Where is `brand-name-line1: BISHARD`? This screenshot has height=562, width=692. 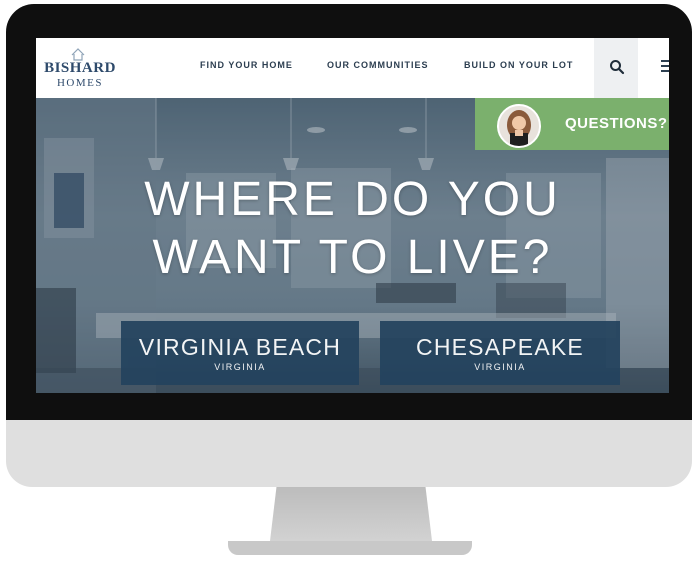
brand-name-line1: BISHARD is located at coordinates (80, 68).